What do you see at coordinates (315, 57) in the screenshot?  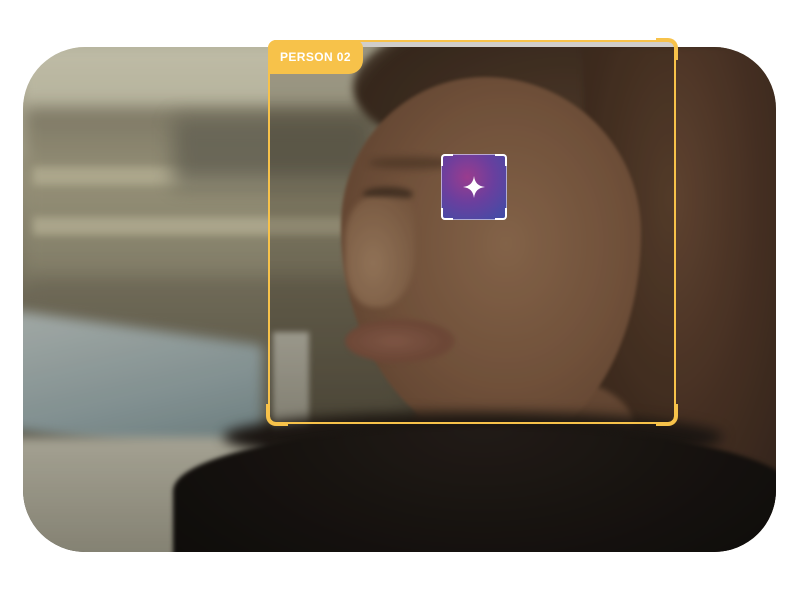 I see `person-label-tag: PERSON 02` at bounding box center [315, 57].